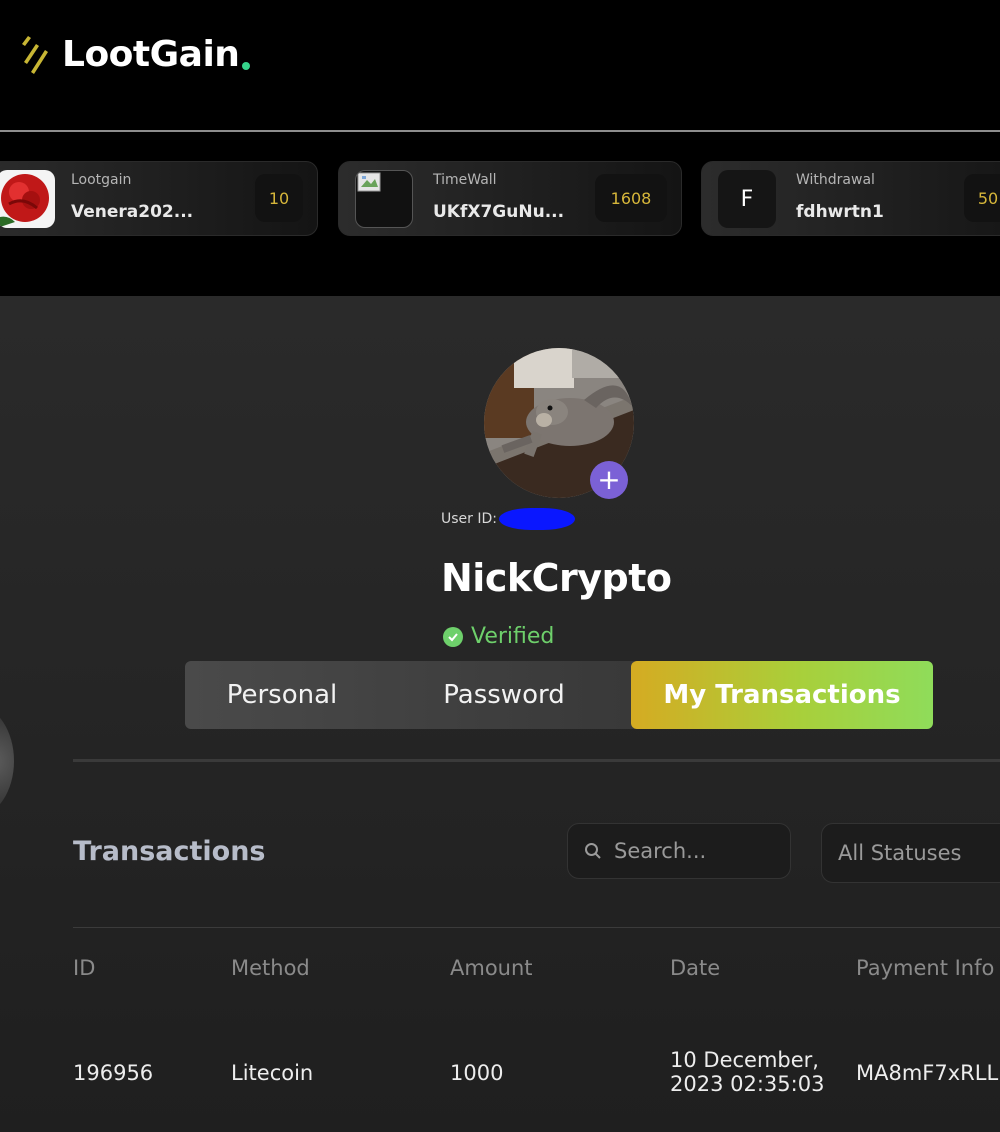 Image resolution: width=1000 pixels, height=1132 pixels. I want to click on search-icon, so click(593, 851).